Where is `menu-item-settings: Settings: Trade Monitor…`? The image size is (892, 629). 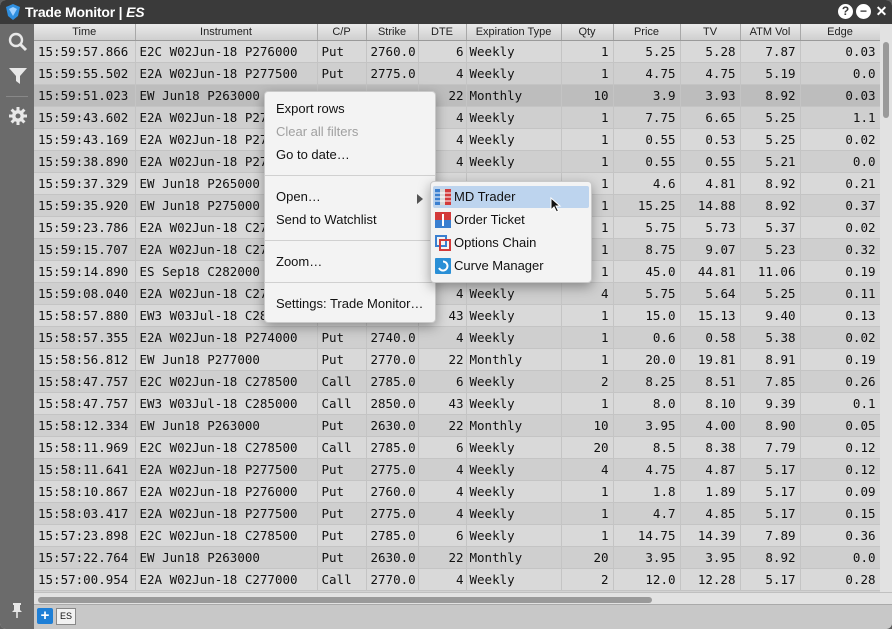 menu-item-settings: Settings: Trade Monitor… is located at coordinates (349, 303).